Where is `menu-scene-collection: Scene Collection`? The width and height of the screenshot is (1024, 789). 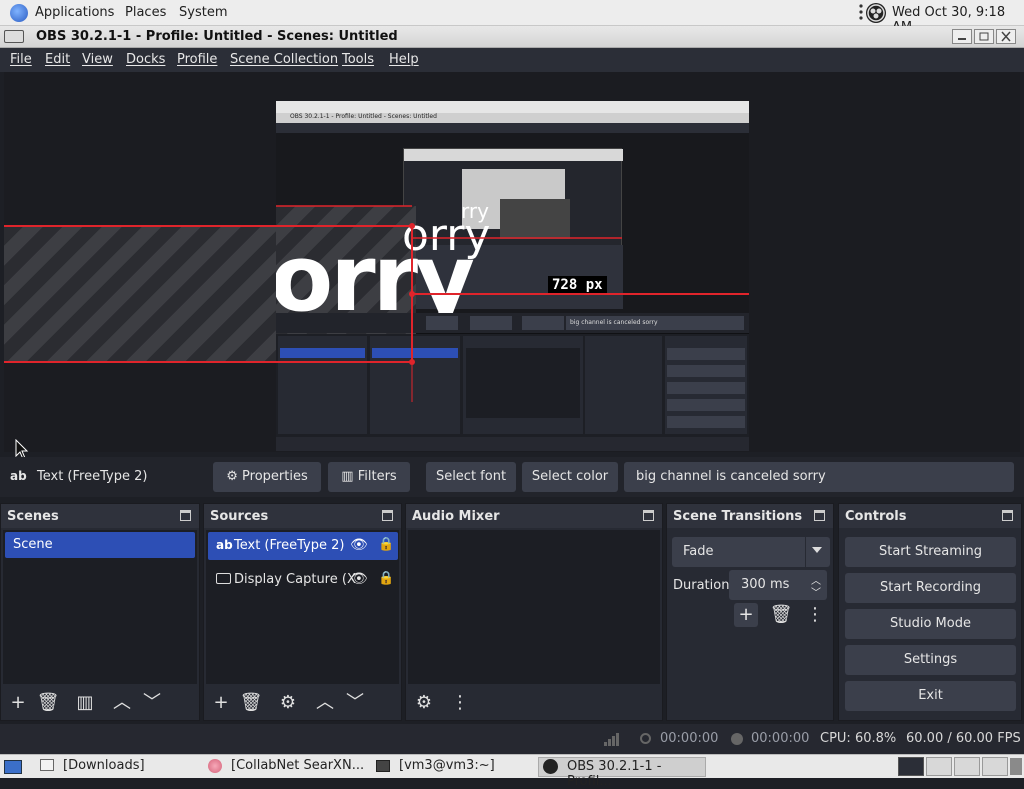 menu-scene-collection: Scene Collection is located at coordinates (284, 59).